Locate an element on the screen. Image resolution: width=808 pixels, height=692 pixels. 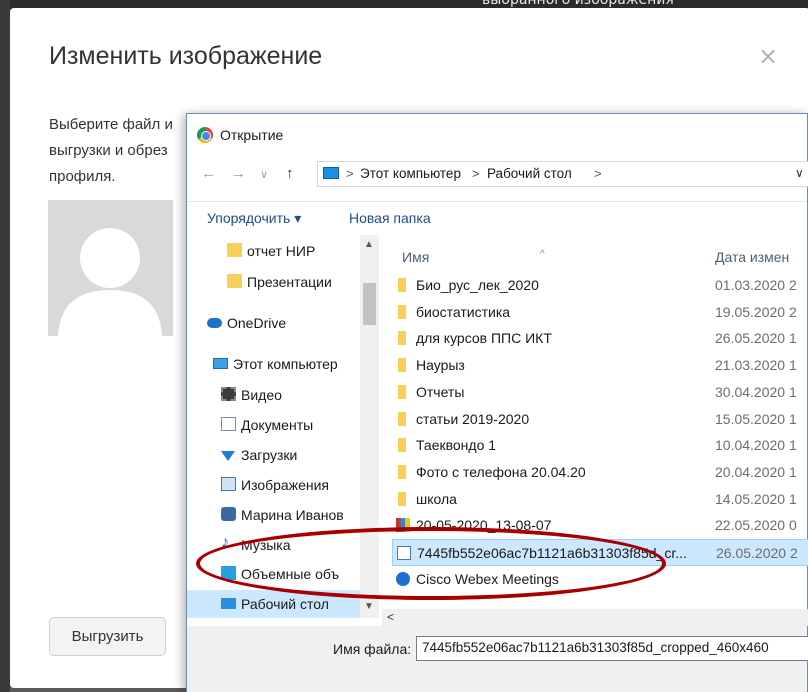
address-bar: > Этот компьютер > Рабочий стол > ∨ is located at coordinates (562, 174).